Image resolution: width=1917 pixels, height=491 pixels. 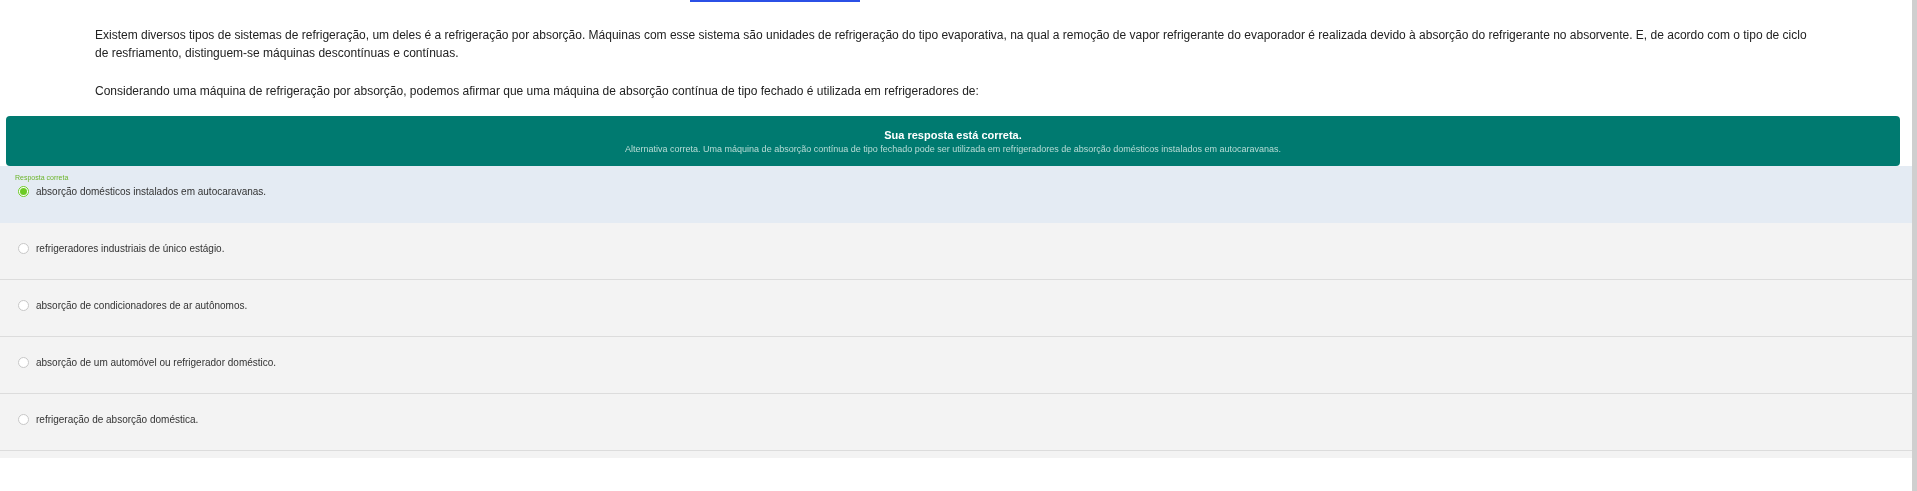 I want to click on option-row: refrigeração de absorção doméstica., so click(x=956, y=422).